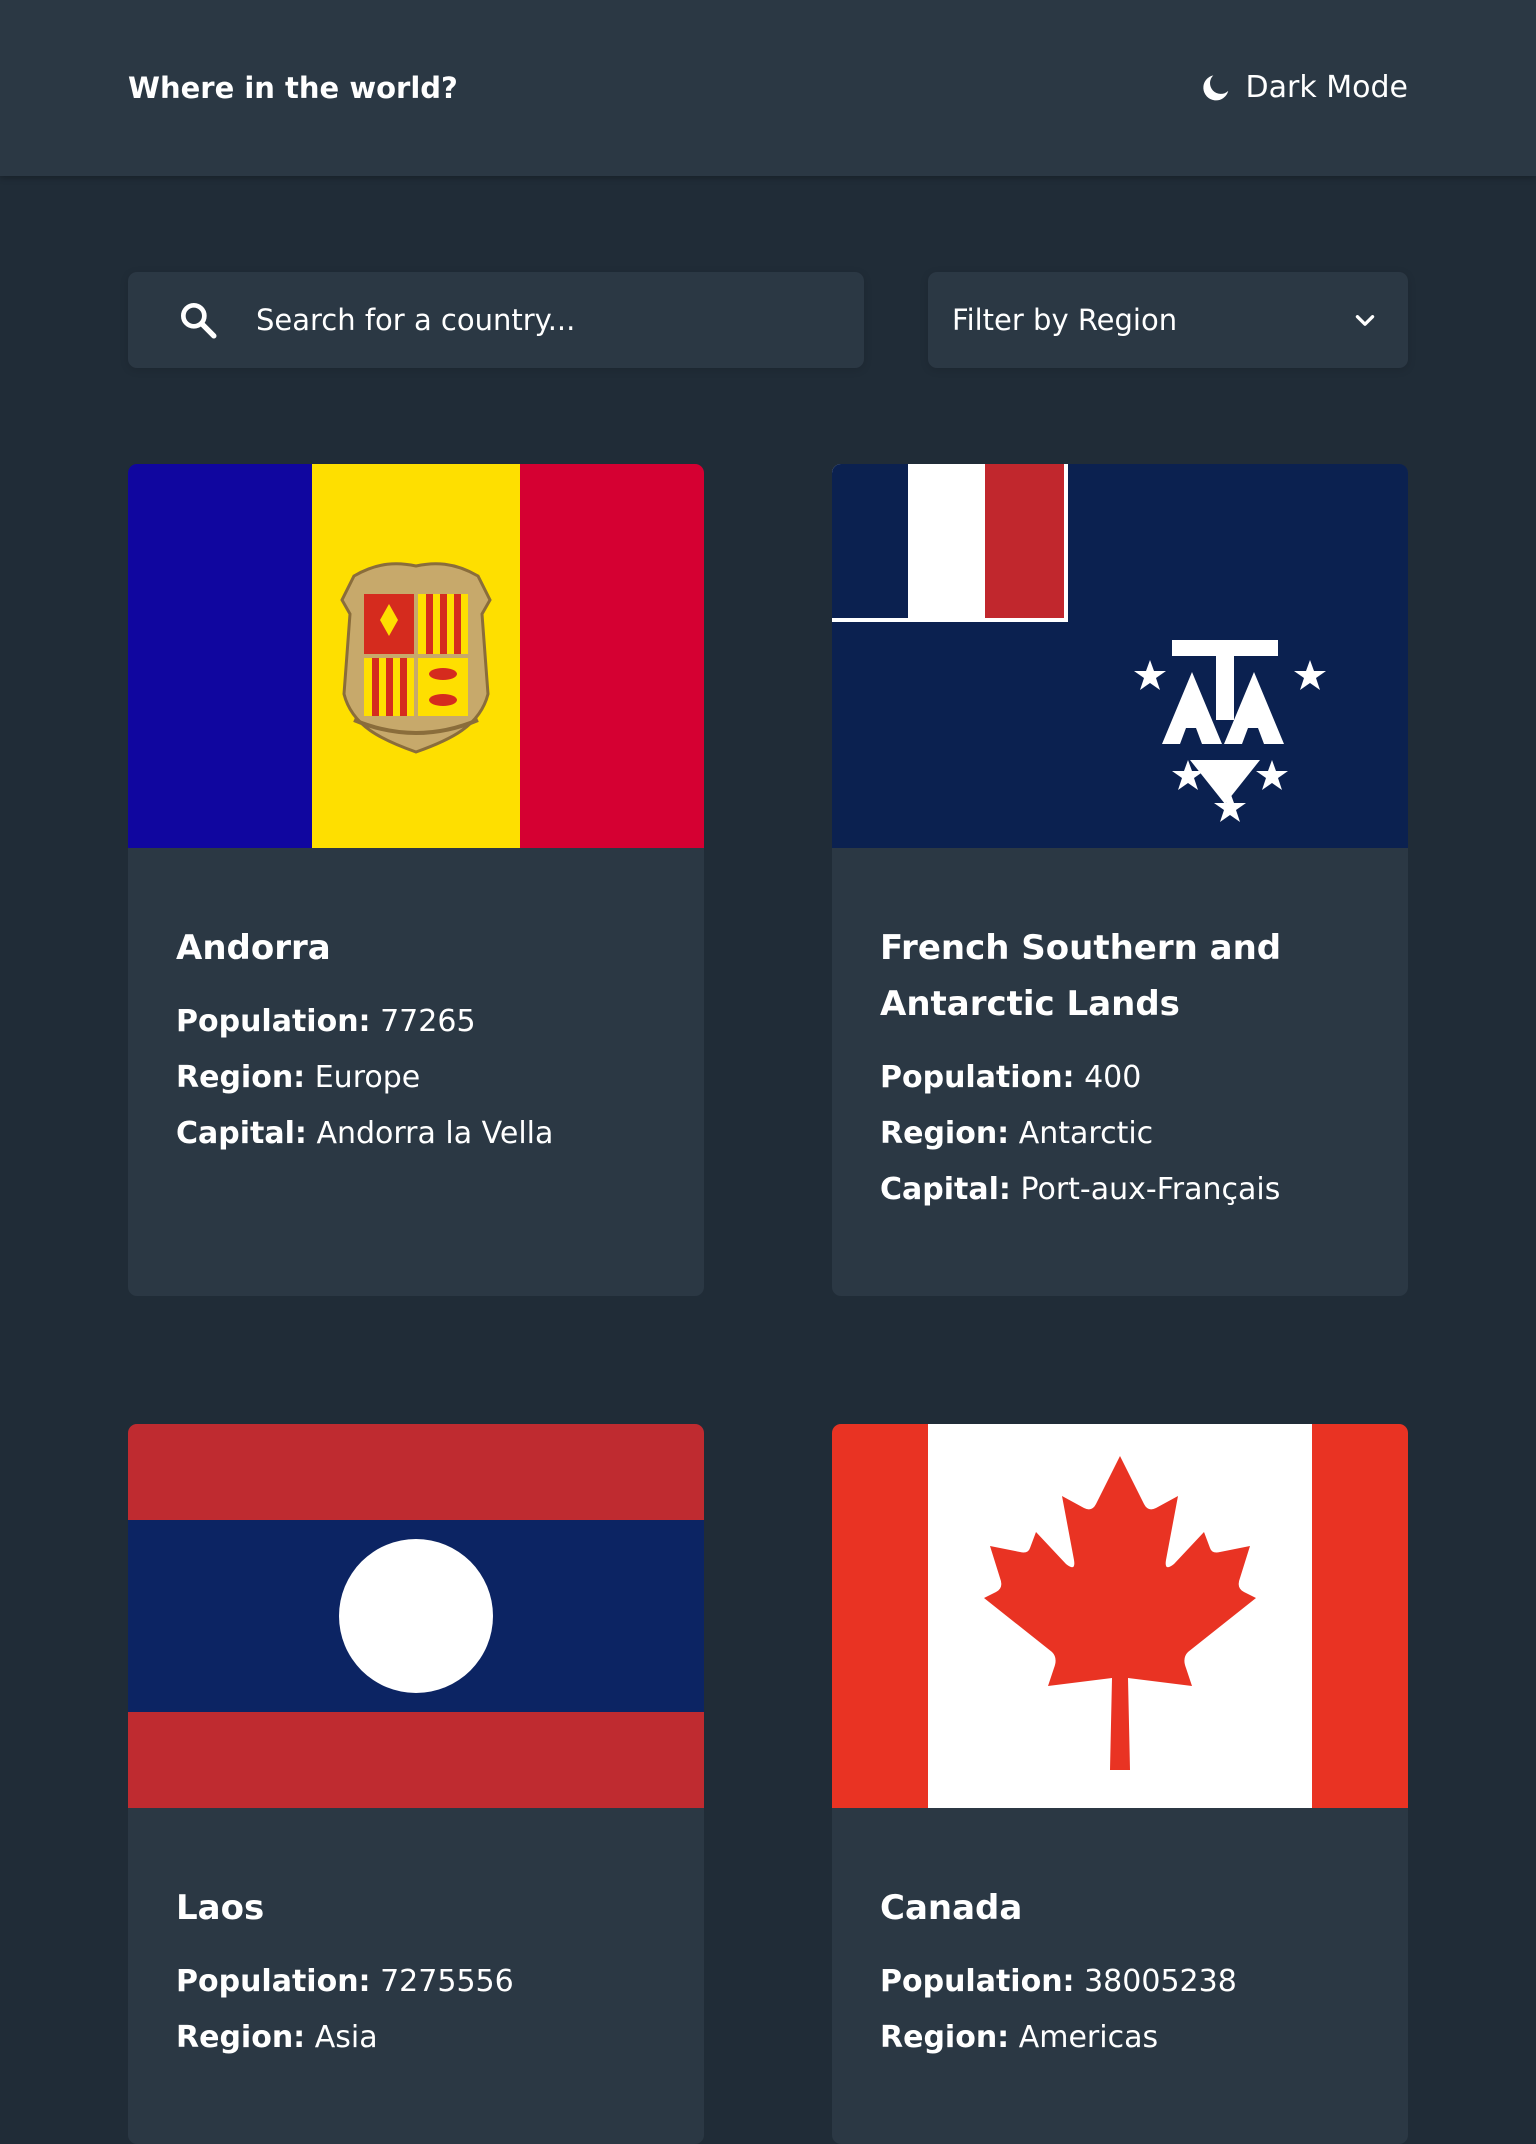 The width and height of the screenshot is (1536, 2144). I want to click on dark-mode-label: Dark Mode, so click(1326, 87).